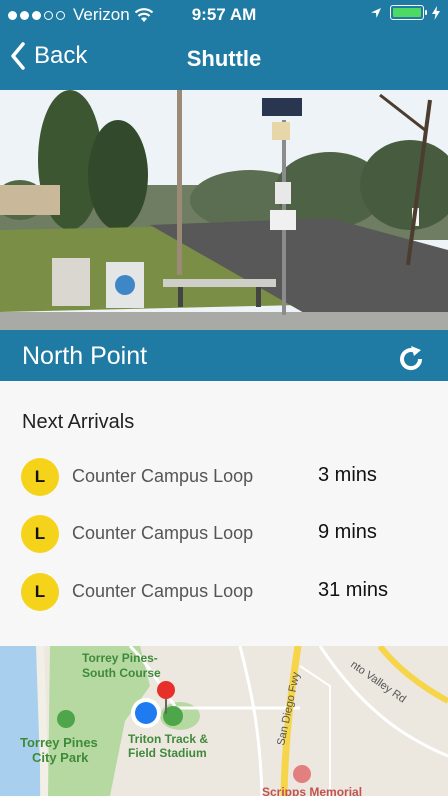 The height and width of the screenshot is (796, 448). Describe the element at coordinates (347, 475) in the screenshot. I see `arrival-eta: 3 mins` at that location.